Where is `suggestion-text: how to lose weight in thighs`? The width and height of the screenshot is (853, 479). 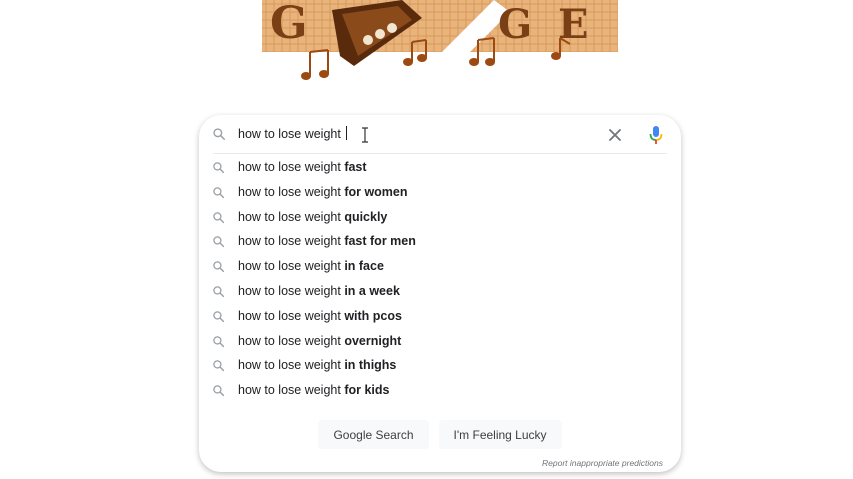
suggestion-text: how to lose weight in thighs is located at coordinates (317, 365).